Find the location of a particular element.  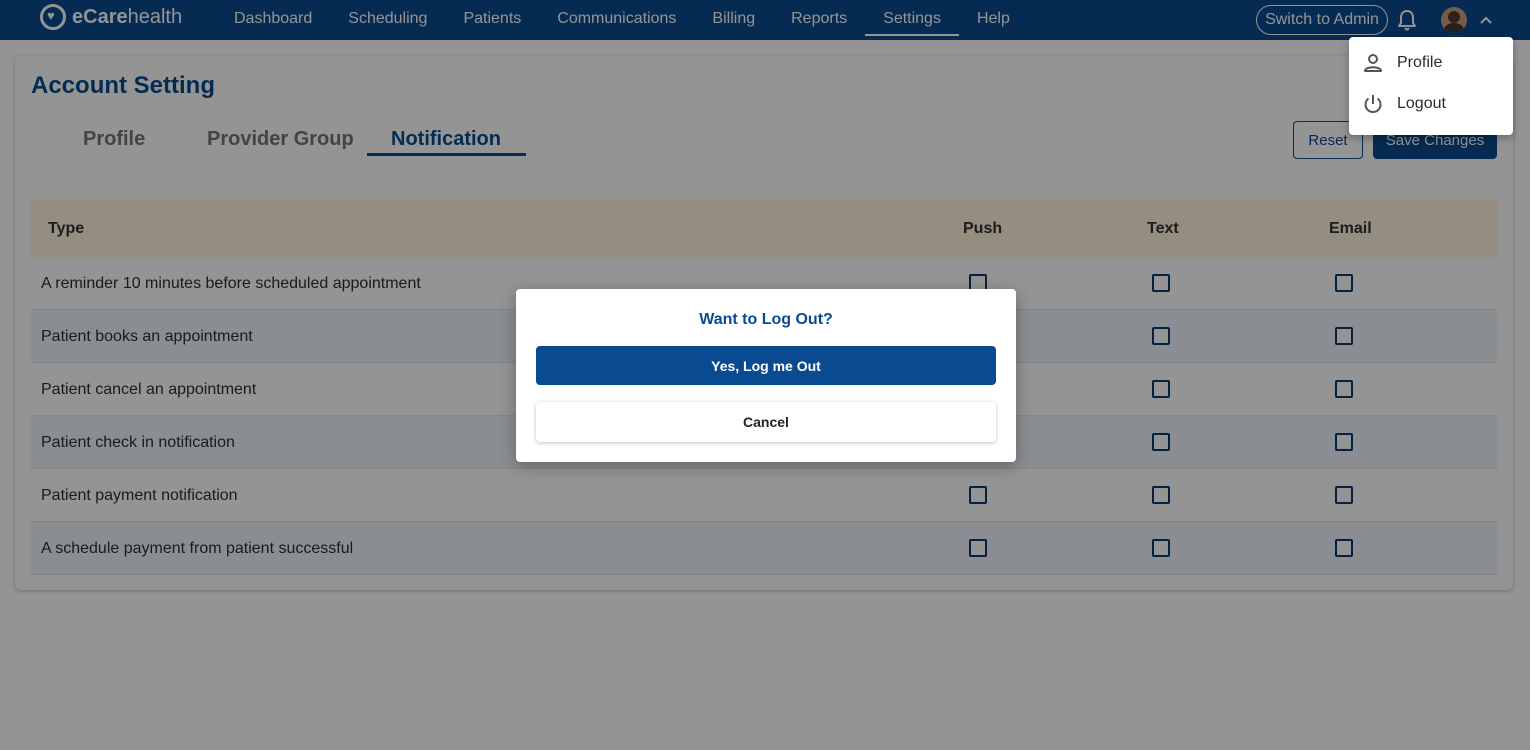

confirm-logout-button: Yes, Log me Out is located at coordinates (766, 365).